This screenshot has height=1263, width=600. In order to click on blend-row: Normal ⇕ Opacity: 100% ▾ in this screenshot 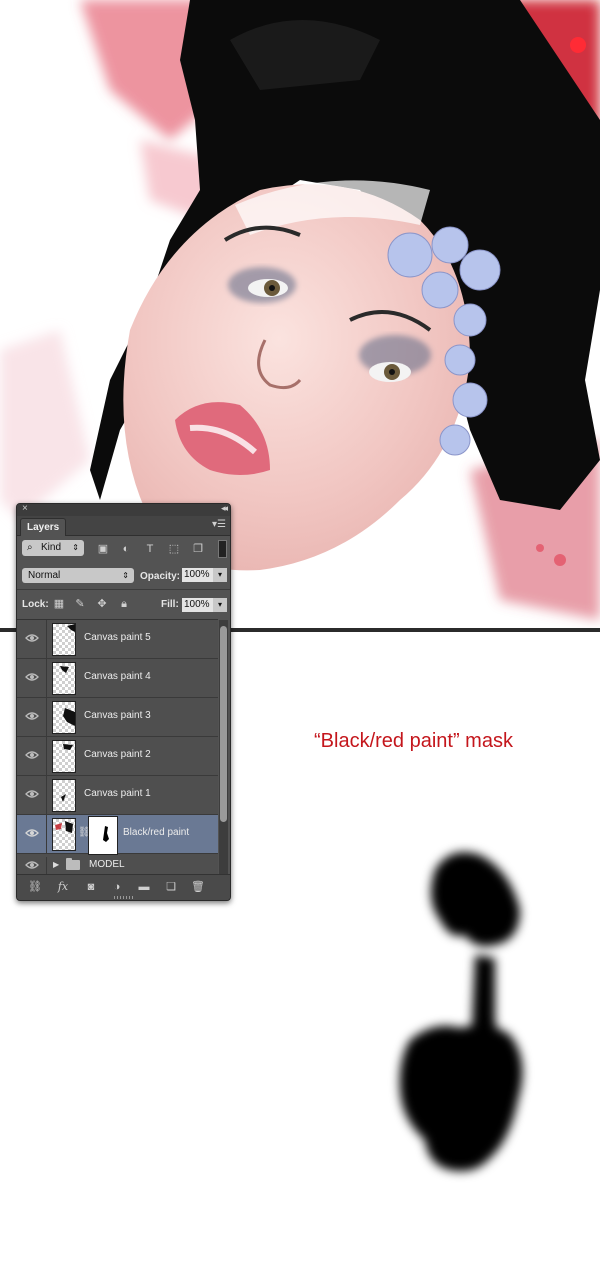, I will do `click(123, 576)`.